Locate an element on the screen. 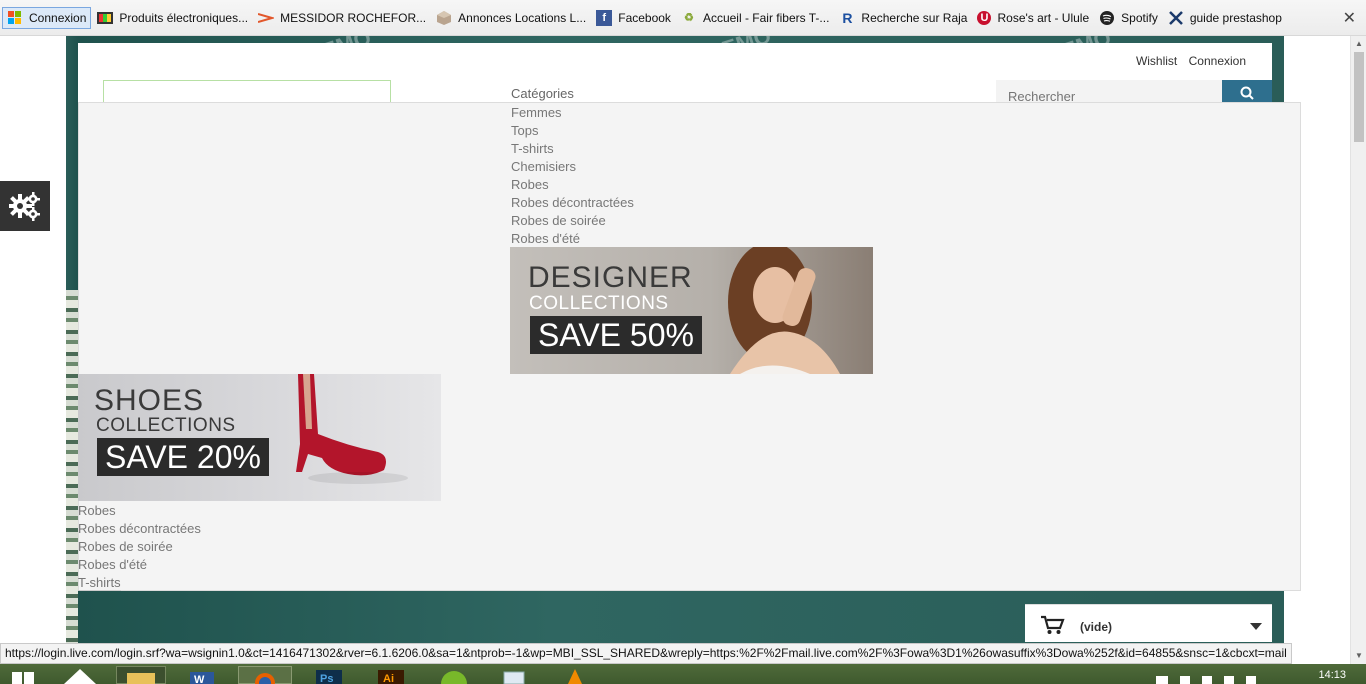 This screenshot has width=1366, height=684. raja-icon: R is located at coordinates (847, 17).